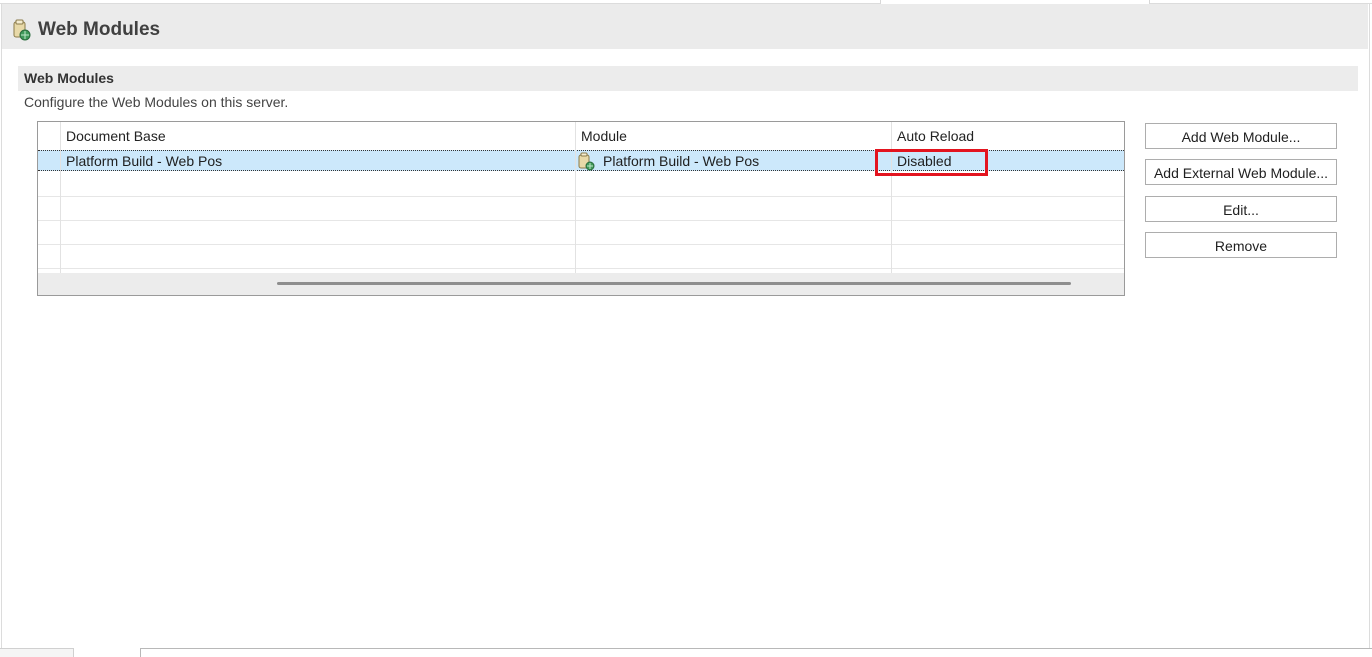 This screenshot has height=657, width=1372. Describe the element at coordinates (317, 135) in the screenshot. I see `column-header-document-base: Document Base` at that location.